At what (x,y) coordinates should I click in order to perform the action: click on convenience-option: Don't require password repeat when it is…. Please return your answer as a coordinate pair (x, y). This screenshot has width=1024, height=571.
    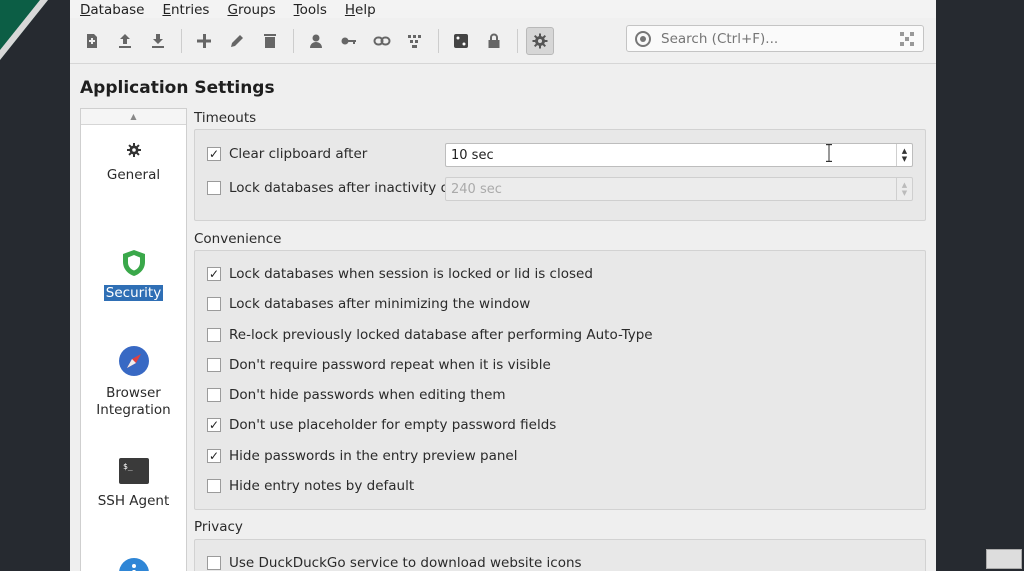
    Looking at the image, I should click on (379, 365).